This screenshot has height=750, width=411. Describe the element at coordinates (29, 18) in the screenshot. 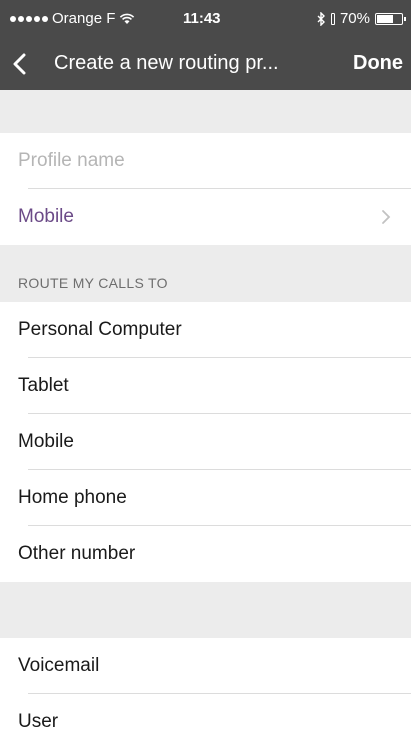

I see `signal-strength-icon` at that location.